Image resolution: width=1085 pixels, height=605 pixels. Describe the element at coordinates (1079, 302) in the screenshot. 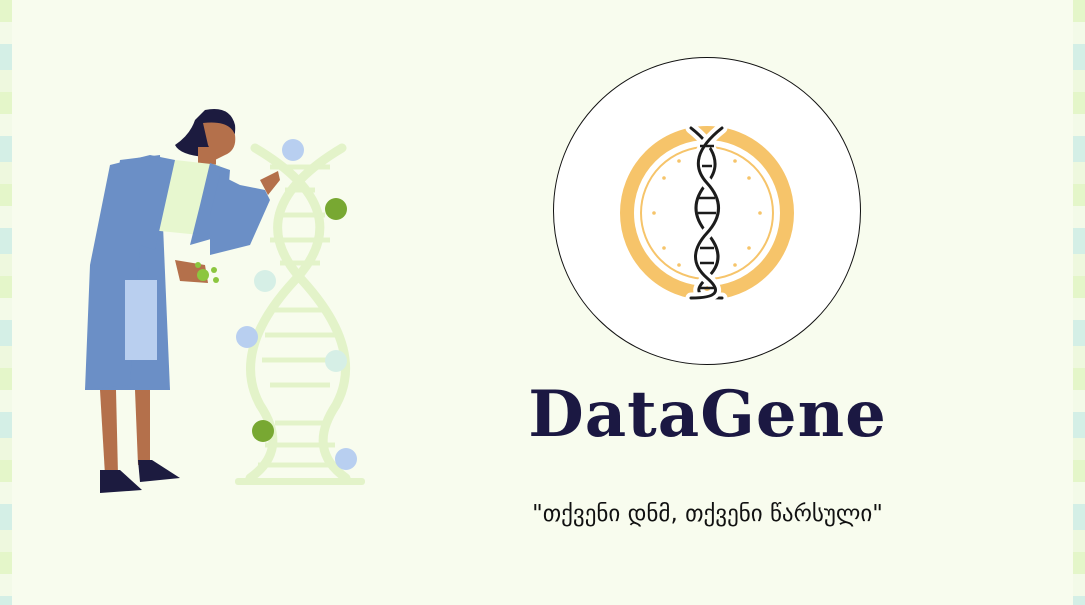

I see `right-decorative-stripe` at that location.